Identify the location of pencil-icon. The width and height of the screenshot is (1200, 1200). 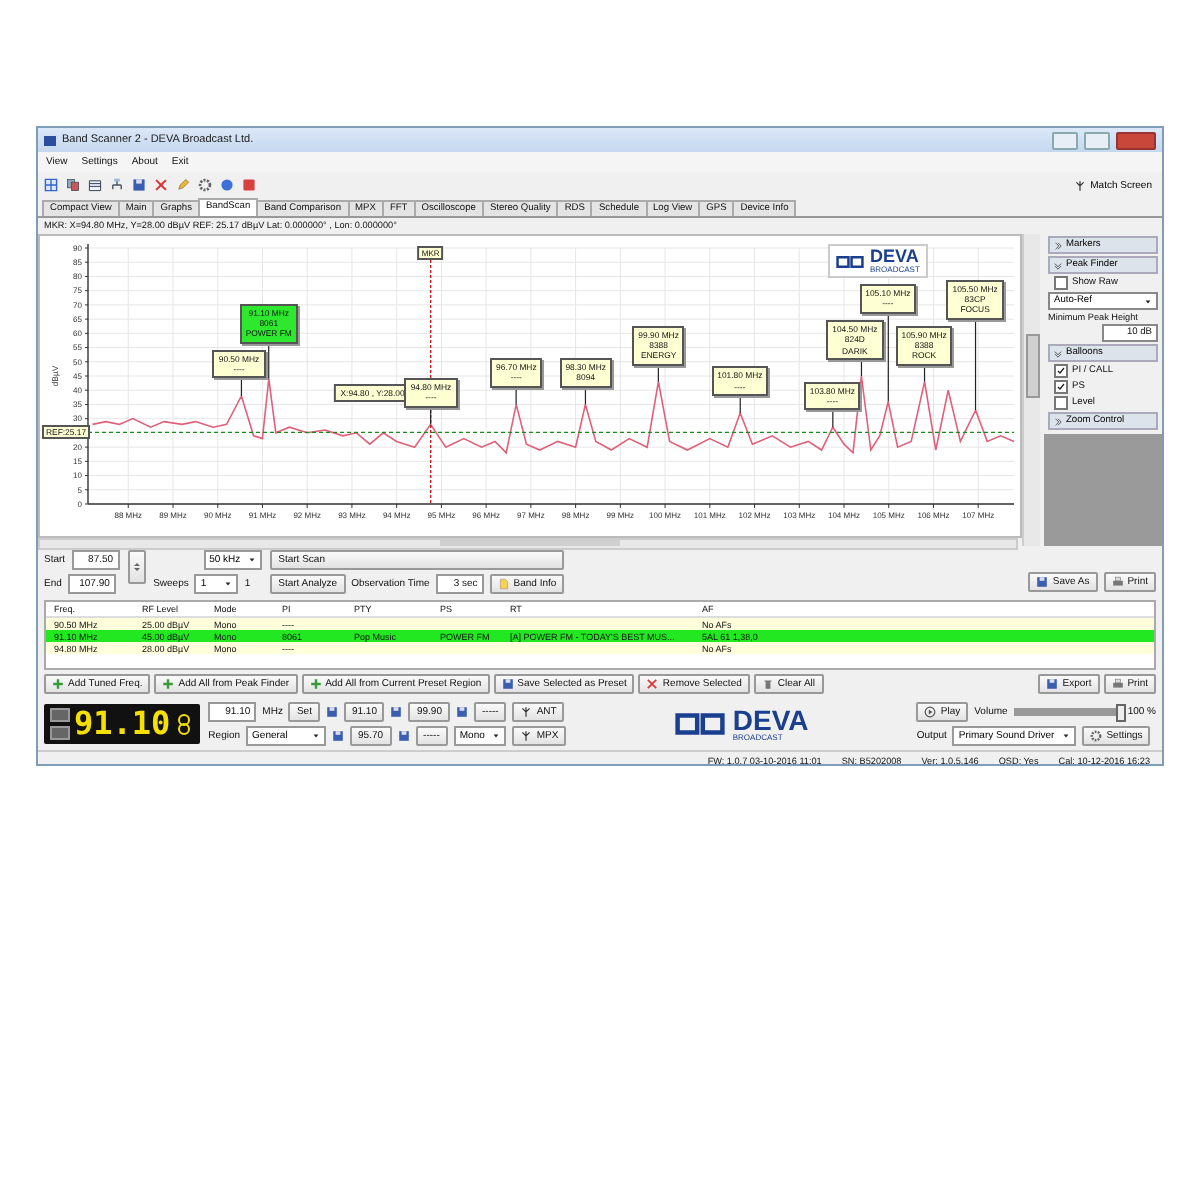
(183, 185).